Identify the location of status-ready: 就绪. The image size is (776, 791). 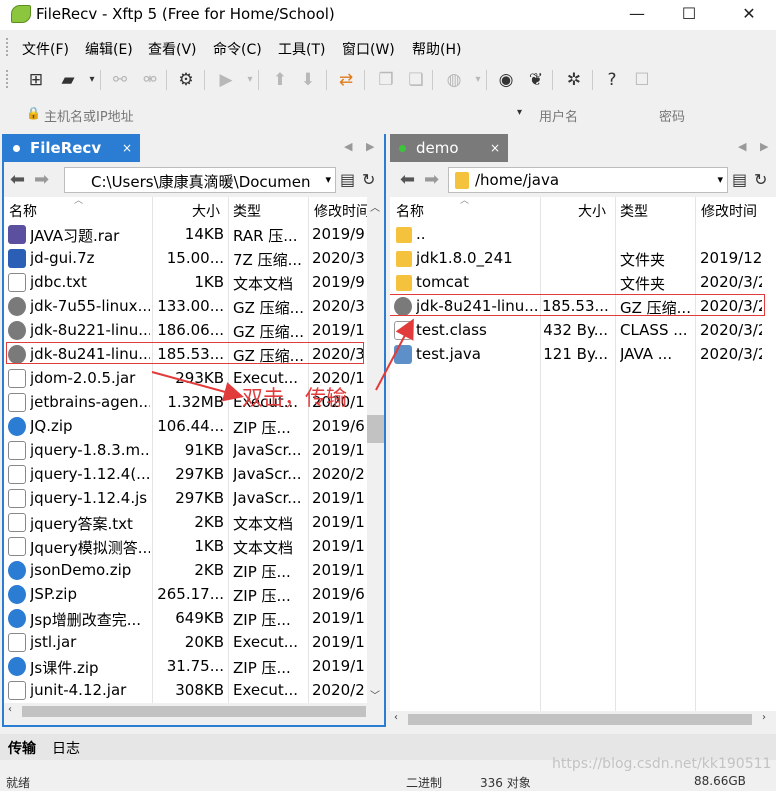
(18, 783).